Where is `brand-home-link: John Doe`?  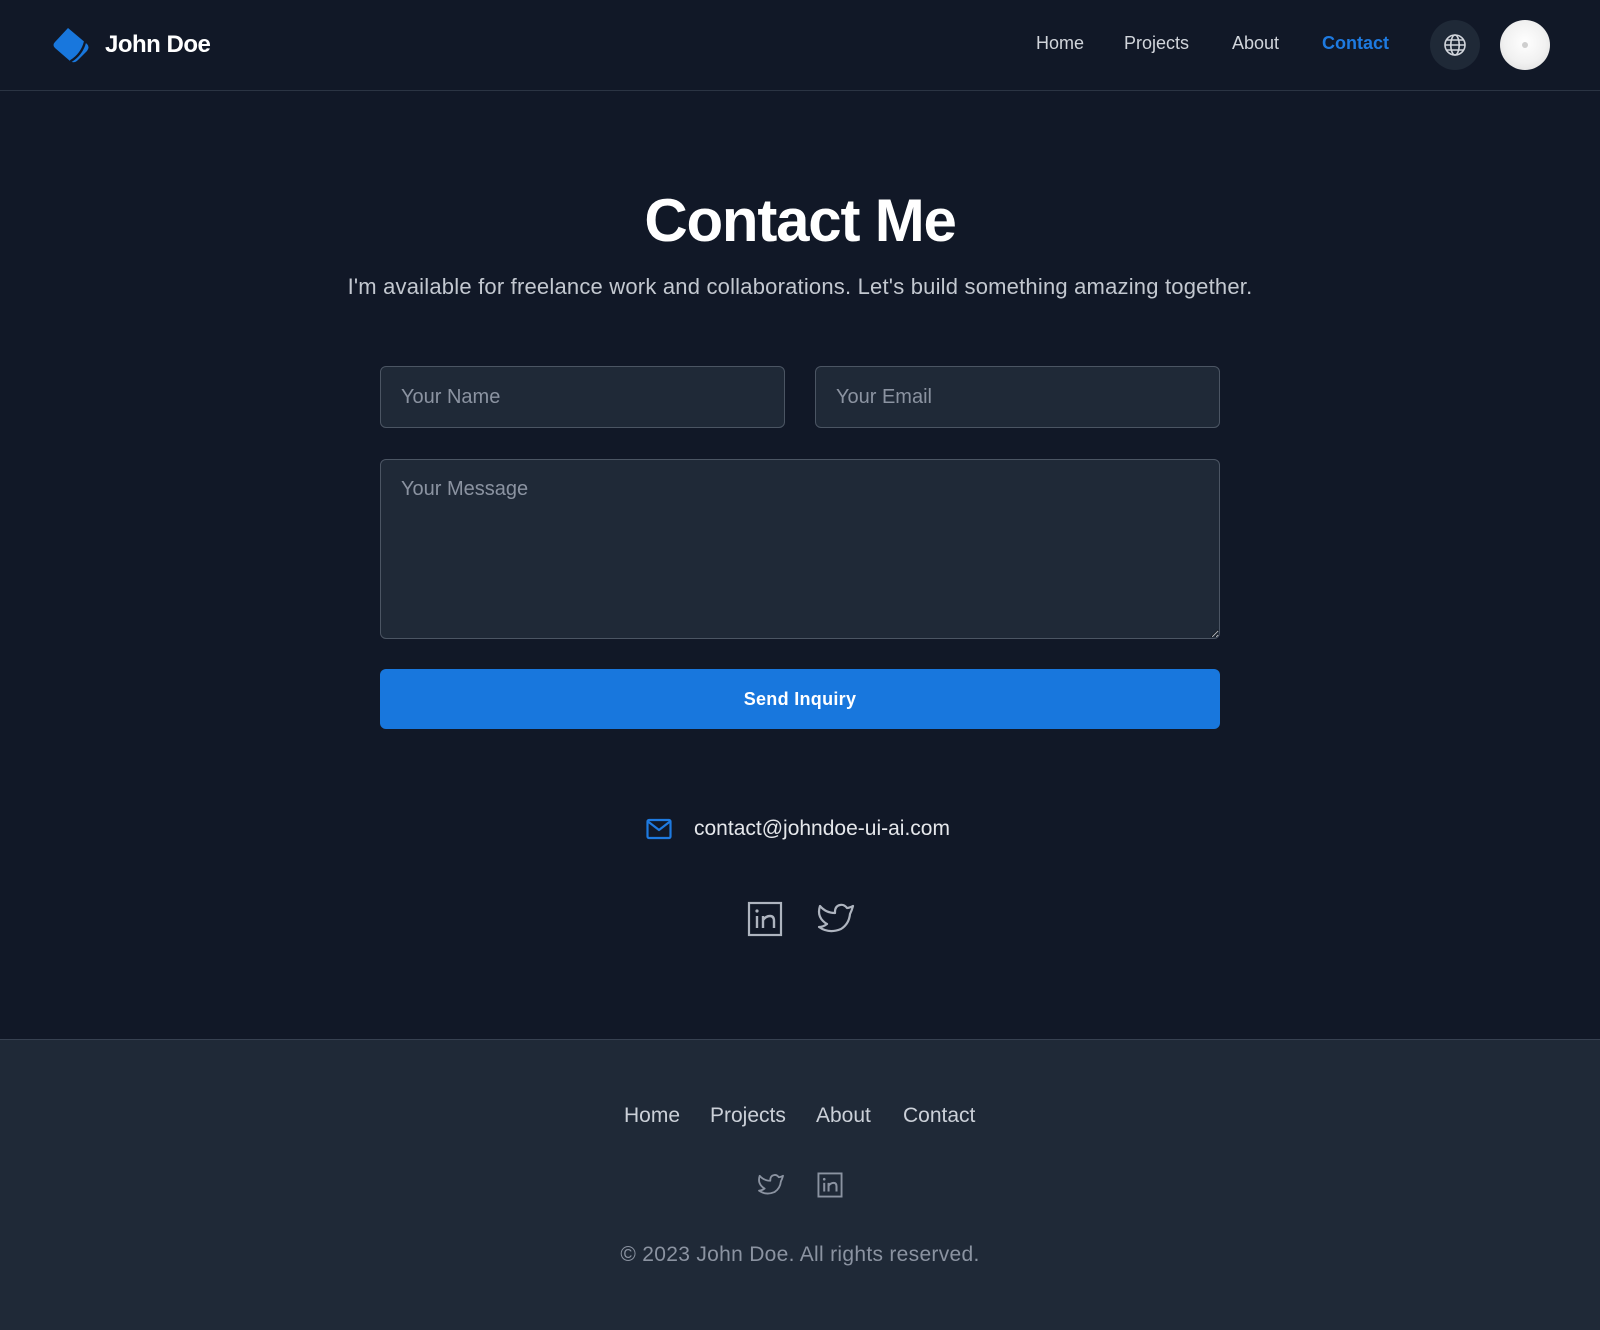
brand-home-link: John Doe is located at coordinates (131, 45).